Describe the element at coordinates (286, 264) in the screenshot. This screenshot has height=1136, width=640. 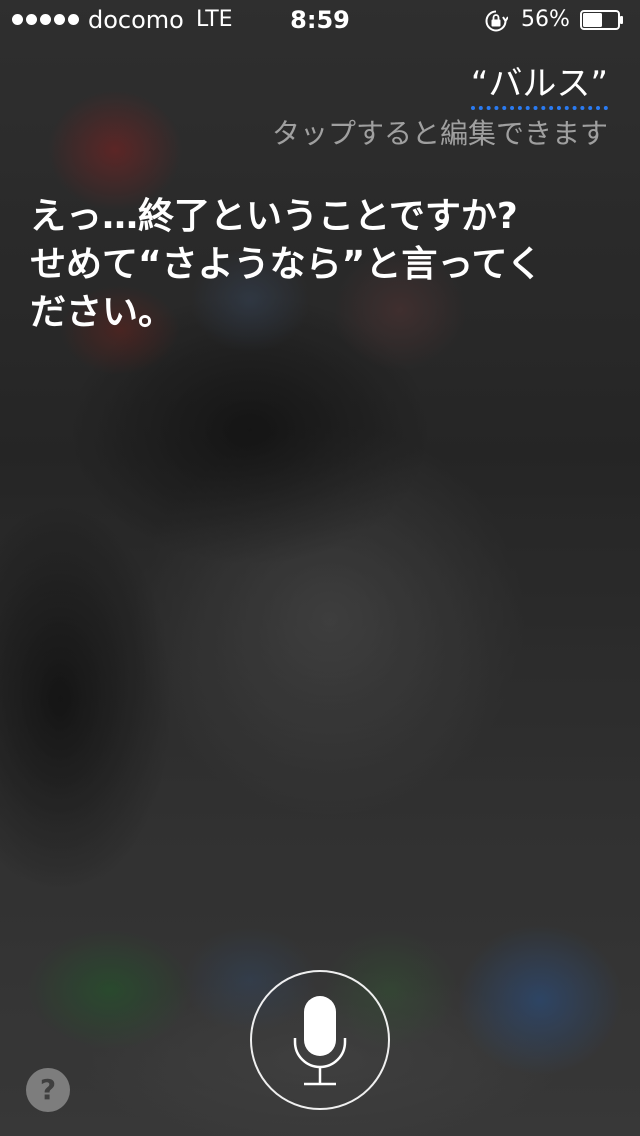
I see `siri-response: えっ…終了ということですか? せめて“さようなら”と言ってく ださい。` at that location.